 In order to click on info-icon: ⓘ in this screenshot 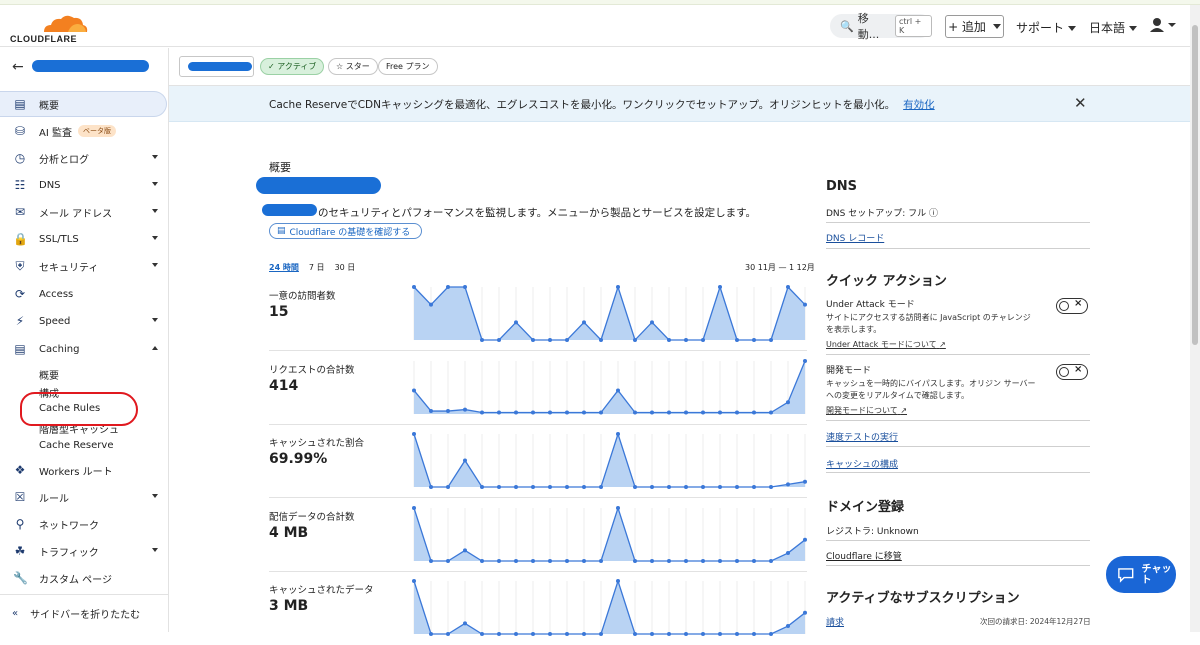, I will do `click(933, 214)`.